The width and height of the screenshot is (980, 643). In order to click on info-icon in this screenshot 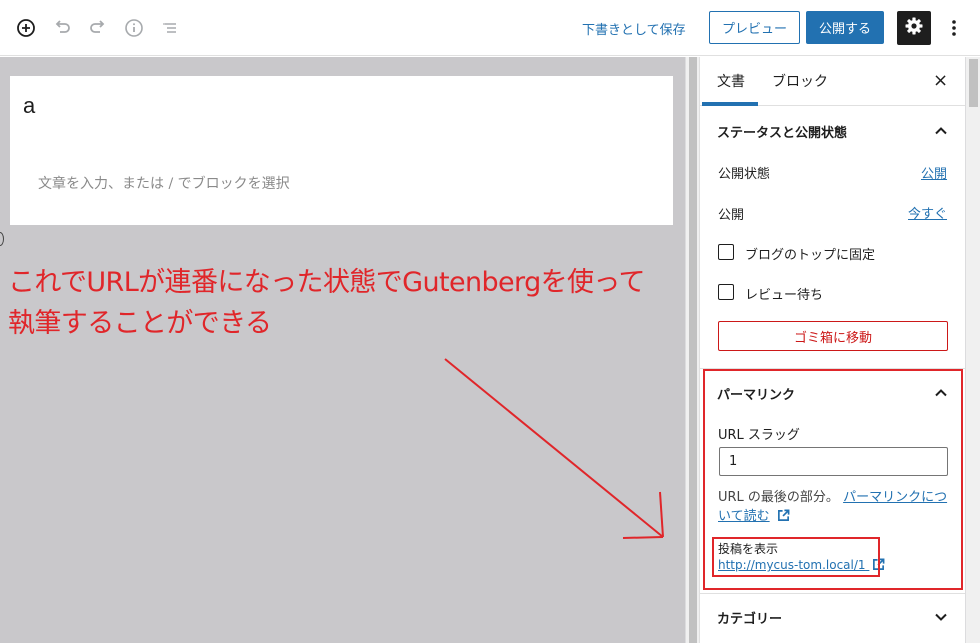, I will do `click(134, 28)`.